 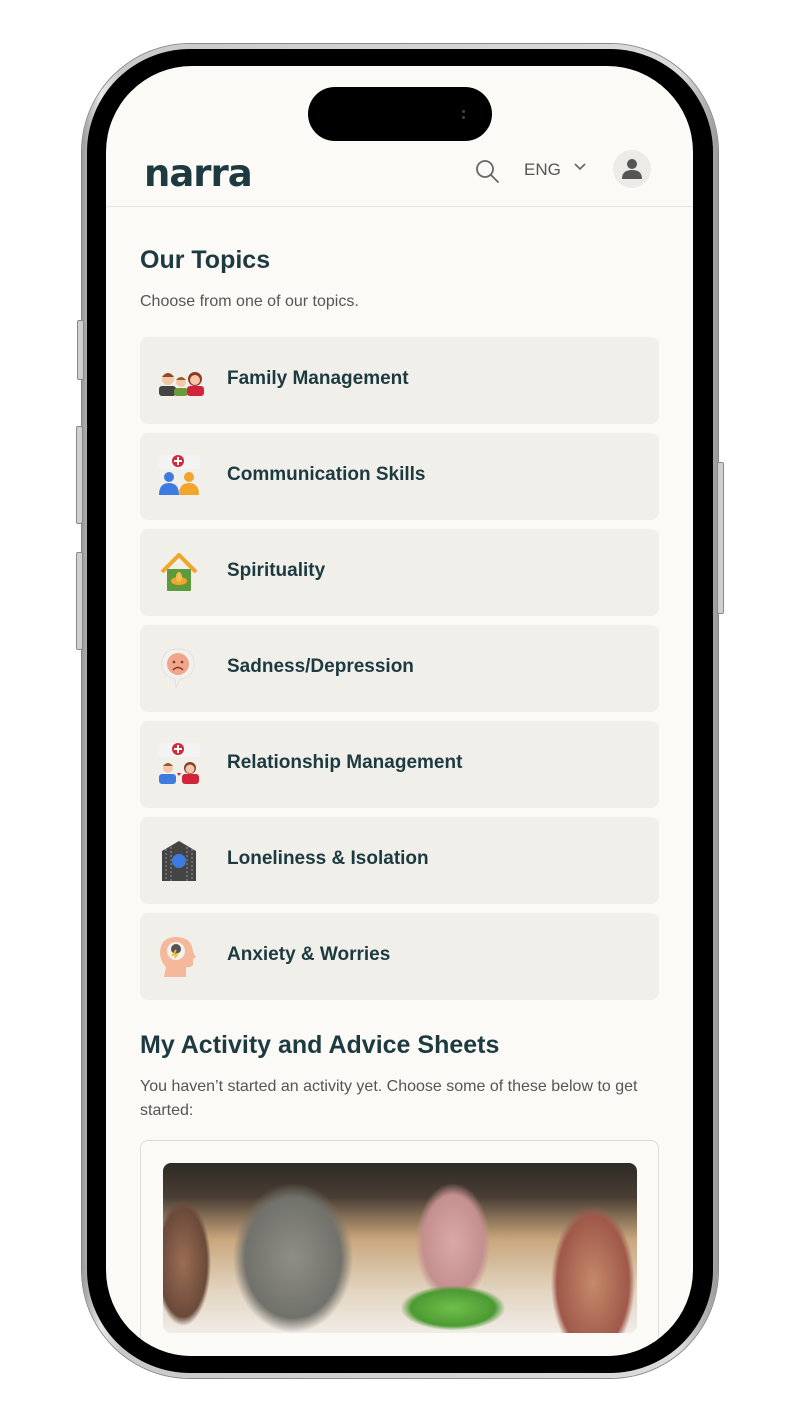 I want to click on family-dinner-photo, so click(x=400, y=1248).